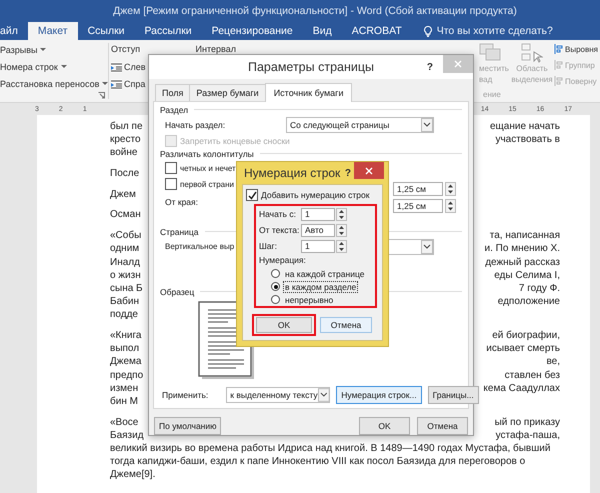 The image size is (600, 493). I want to click on field-label: Начать раздел:, so click(195, 125).